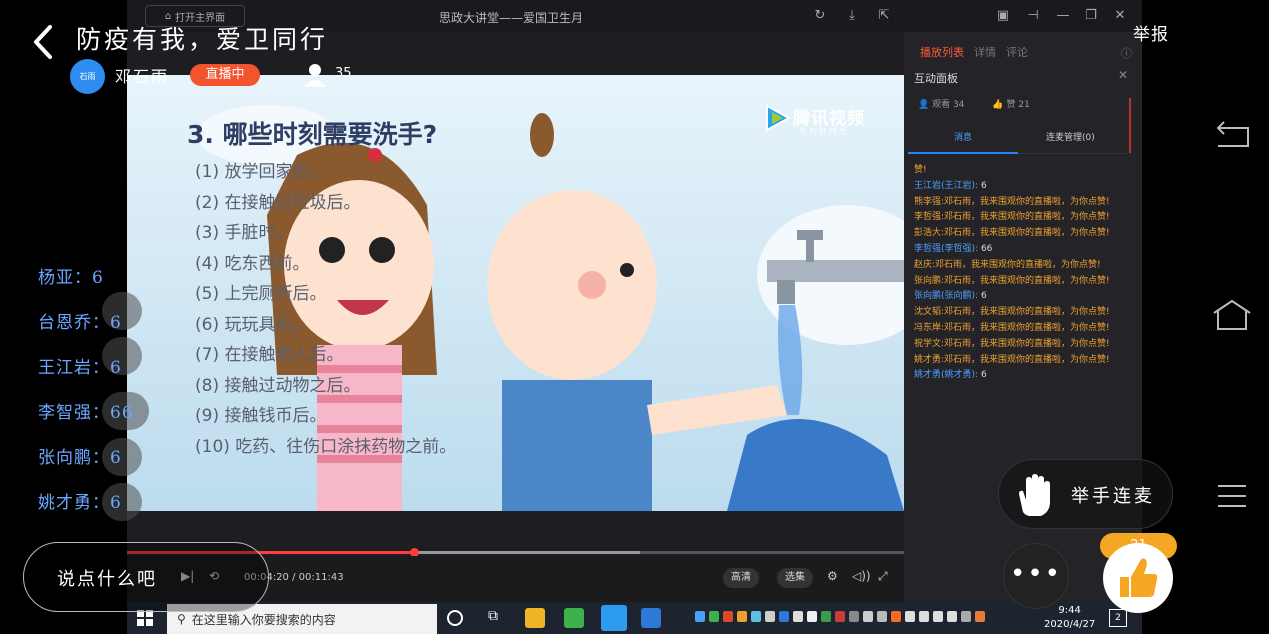 Image resolution: width=1269 pixels, height=634 pixels. Describe the element at coordinates (883, 576) in the screenshot. I see `fullscreen-icon: ⤢` at that location.